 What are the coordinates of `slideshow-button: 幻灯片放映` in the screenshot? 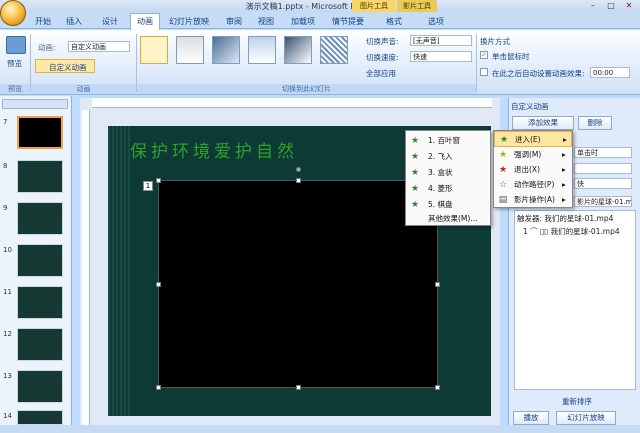 It's located at (586, 418).